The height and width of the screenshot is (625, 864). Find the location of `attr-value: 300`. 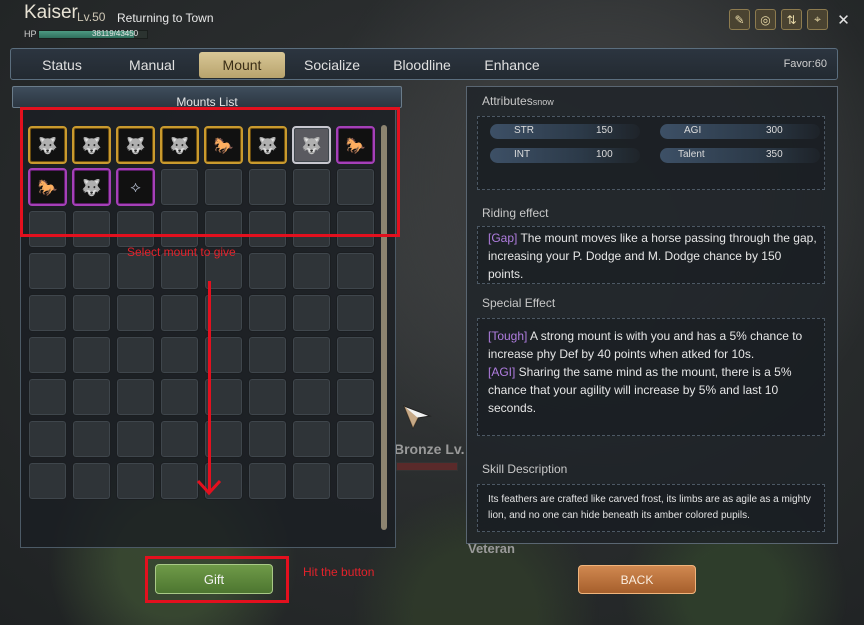

attr-value: 300 is located at coordinates (774, 130).